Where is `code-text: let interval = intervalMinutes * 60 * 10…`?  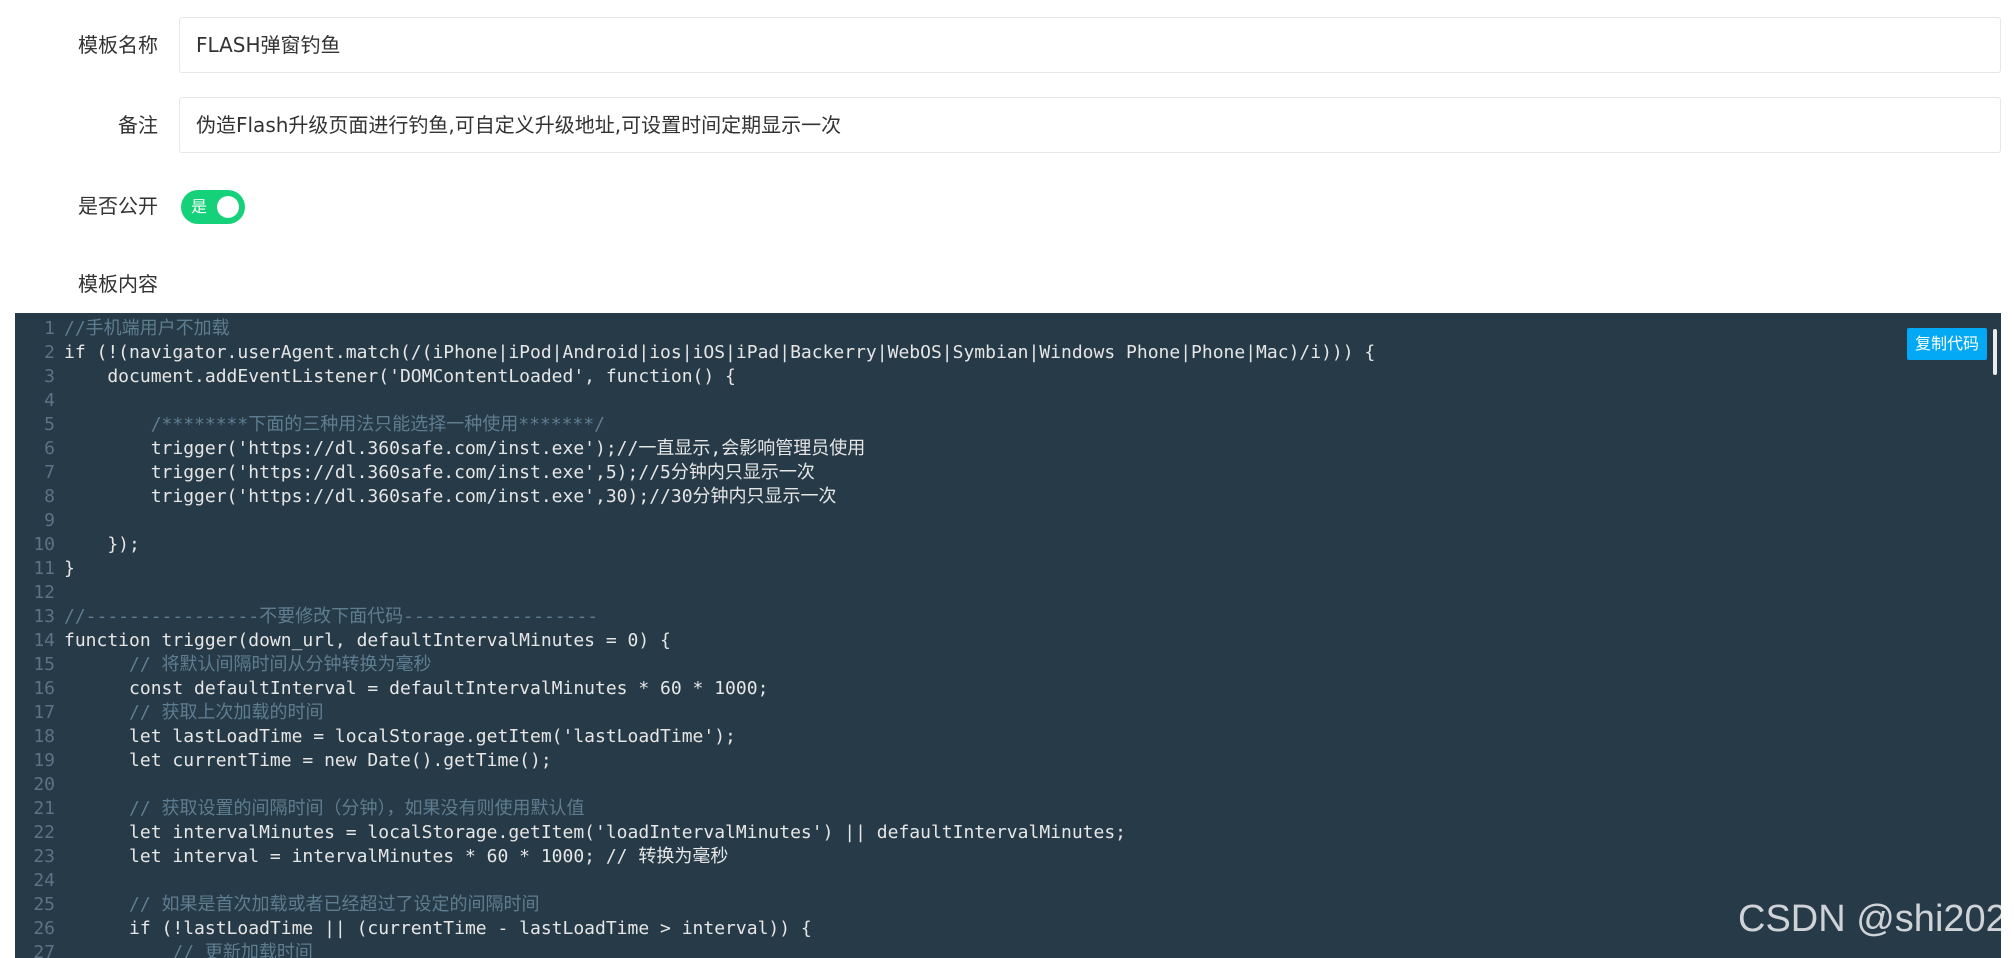 code-text: let interval = intervalMinutes * 60 * 10… is located at coordinates (396, 856).